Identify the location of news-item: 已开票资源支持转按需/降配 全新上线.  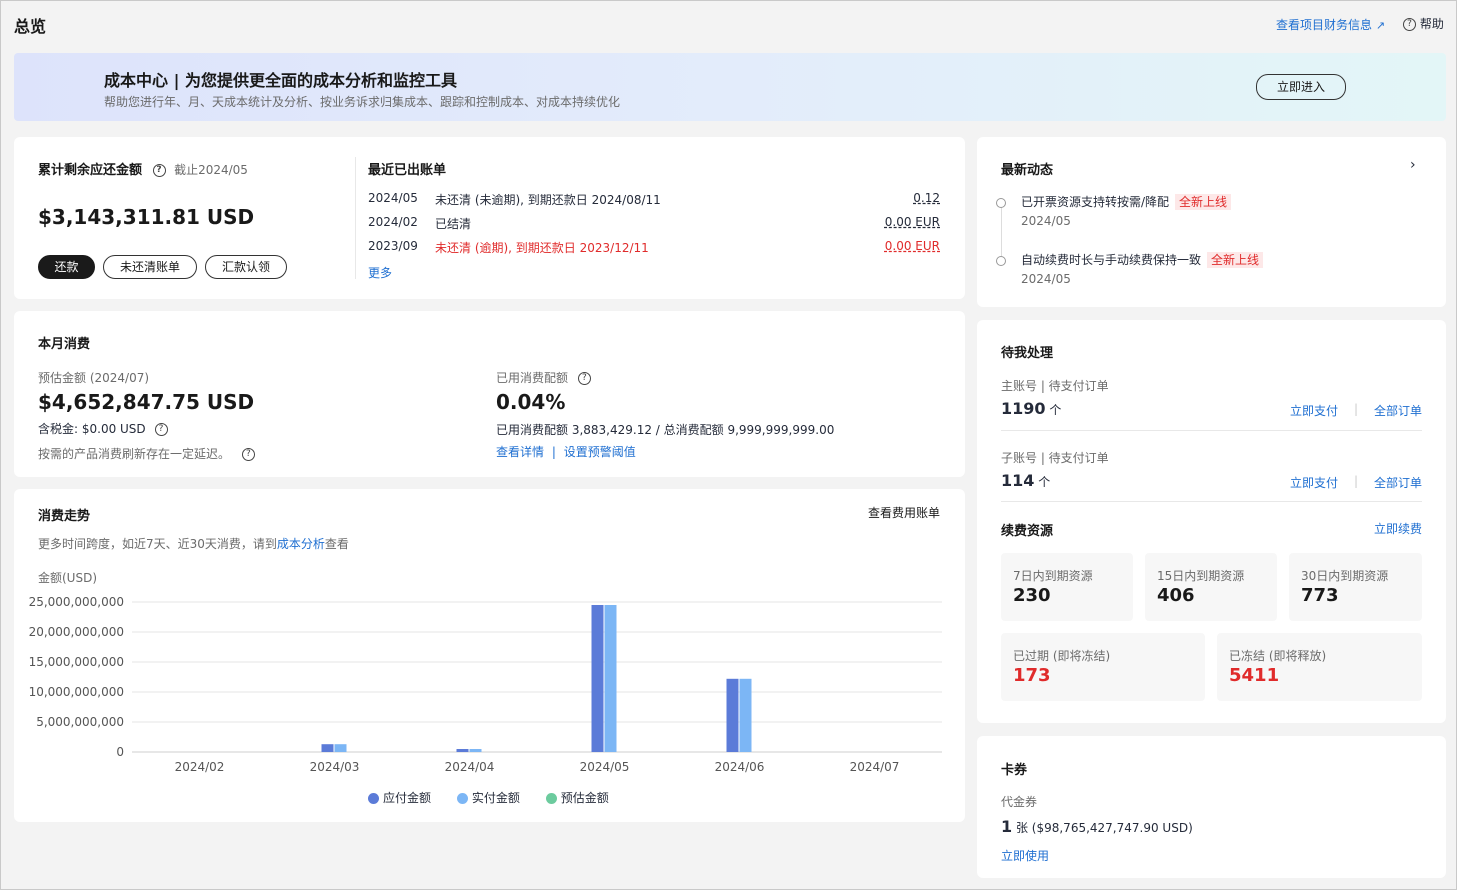
(1126, 201).